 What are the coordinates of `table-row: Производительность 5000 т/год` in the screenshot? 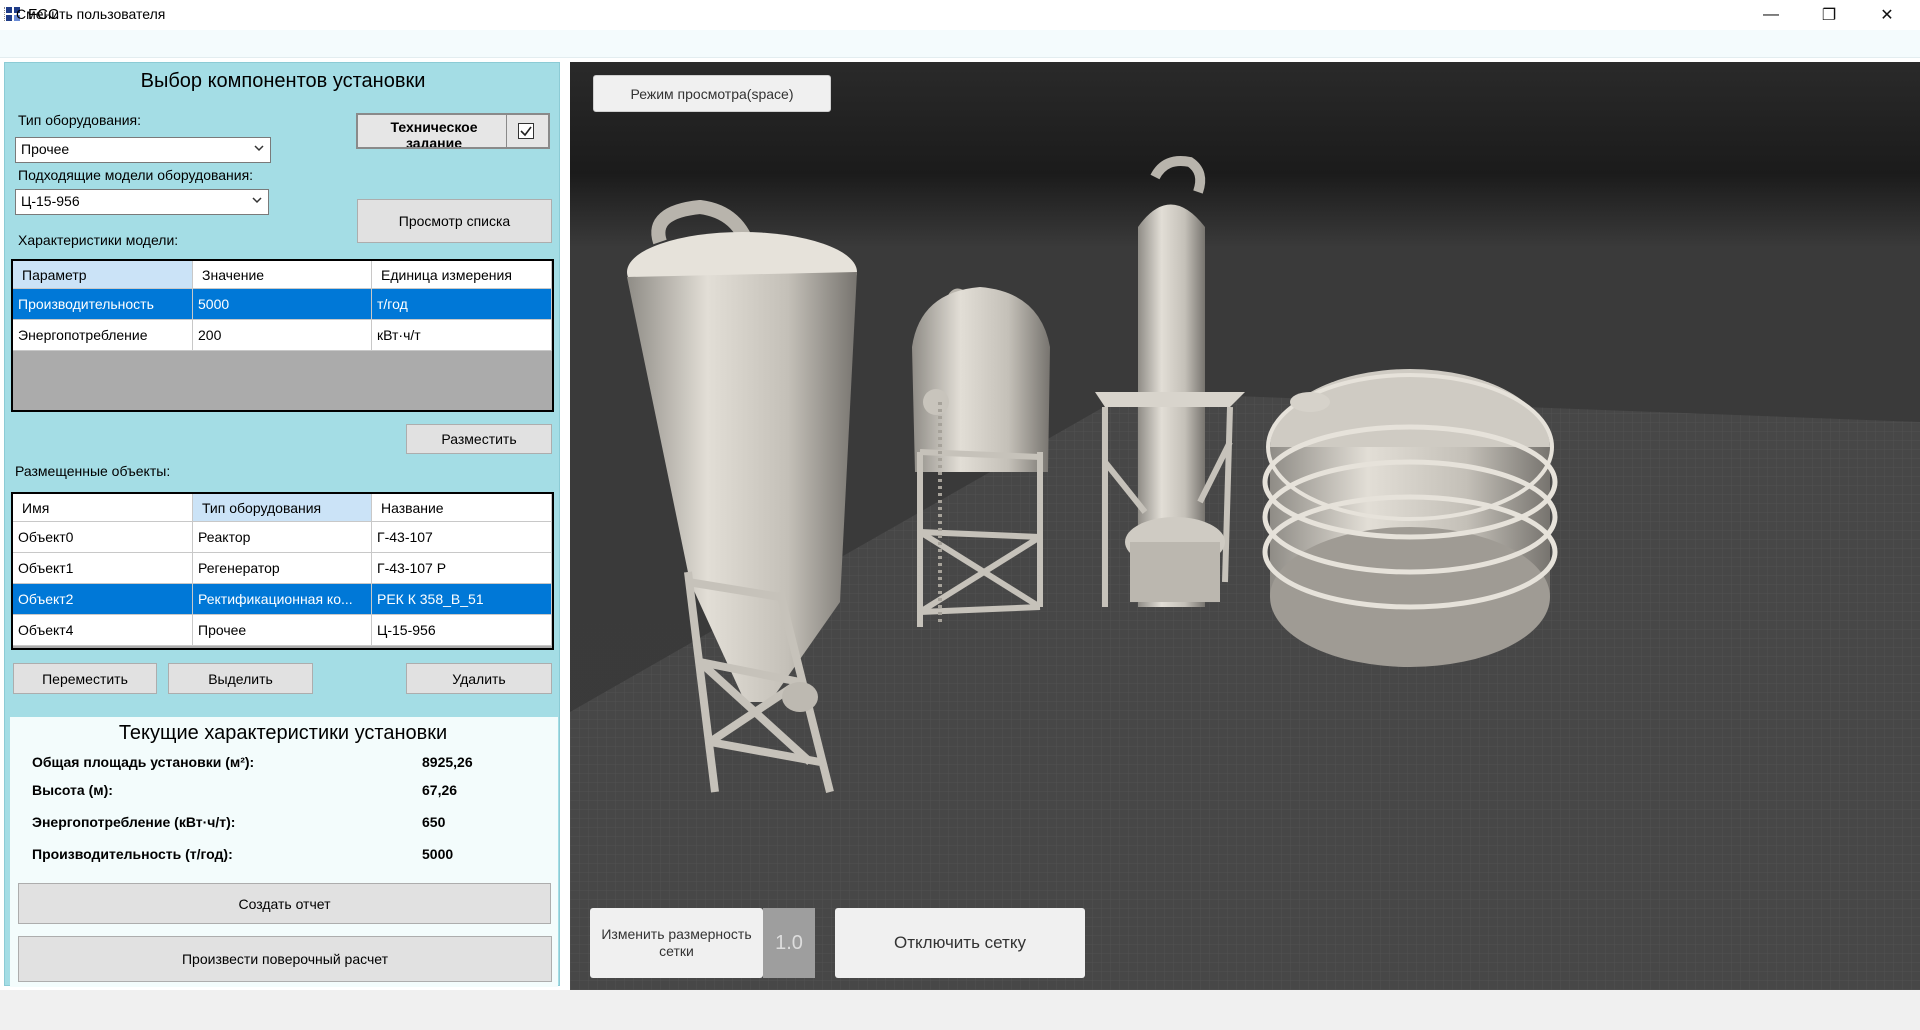 It's located at (282, 304).